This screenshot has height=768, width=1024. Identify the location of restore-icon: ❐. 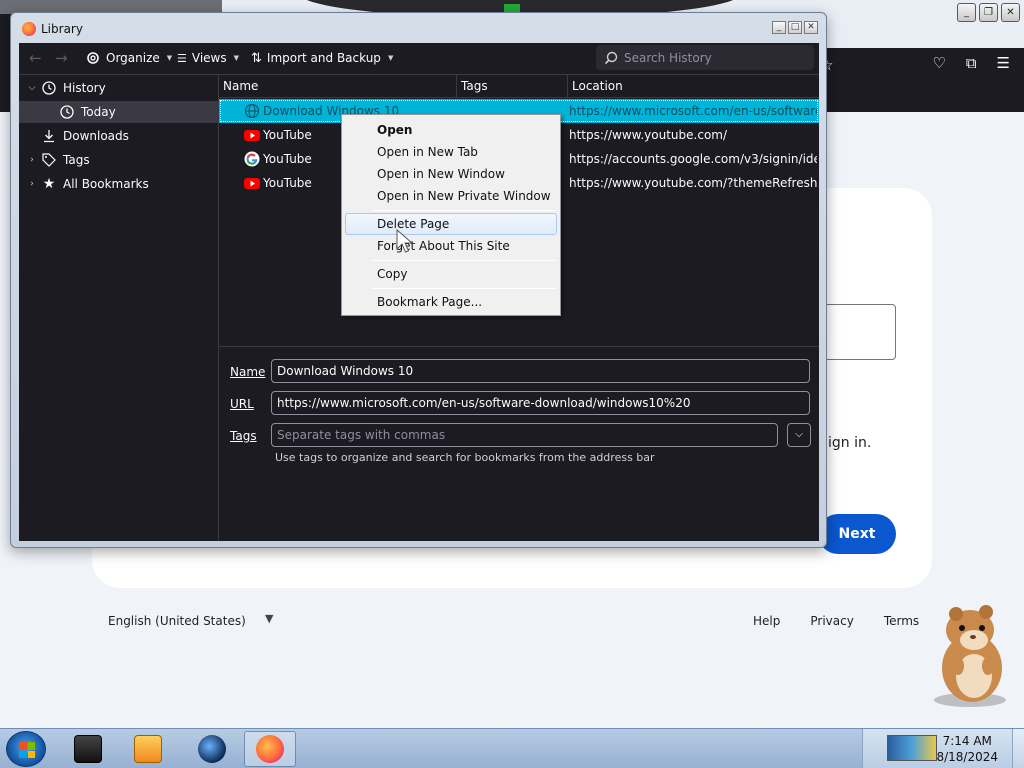
(988, 12).